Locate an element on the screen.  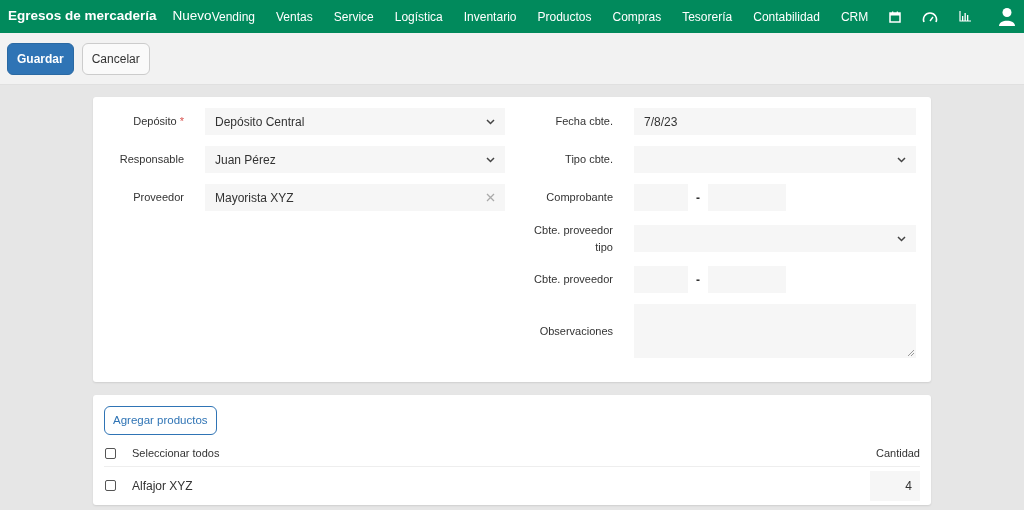
field-label: Cbte. proveedor is located at coordinates (573, 279).